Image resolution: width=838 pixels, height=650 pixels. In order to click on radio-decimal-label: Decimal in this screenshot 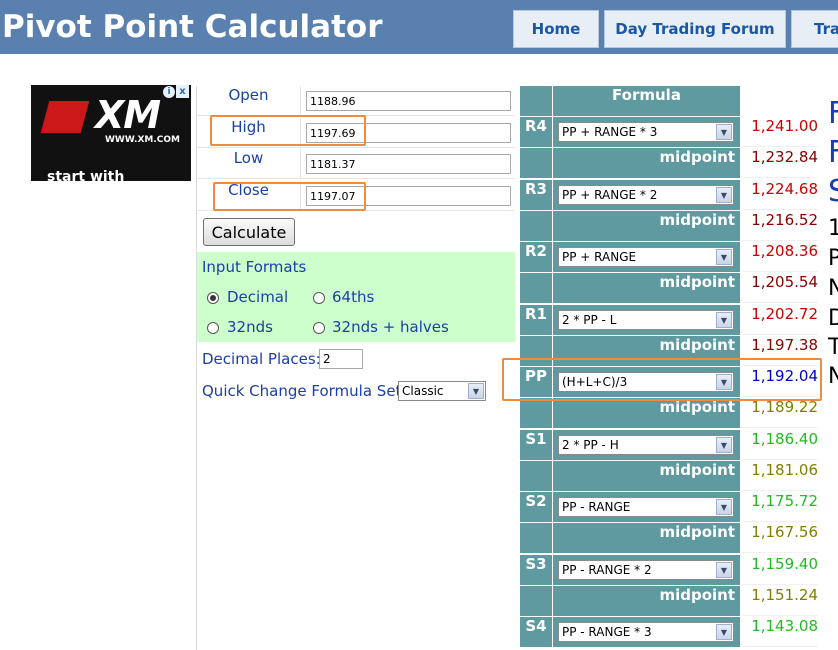, I will do `click(257, 297)`.